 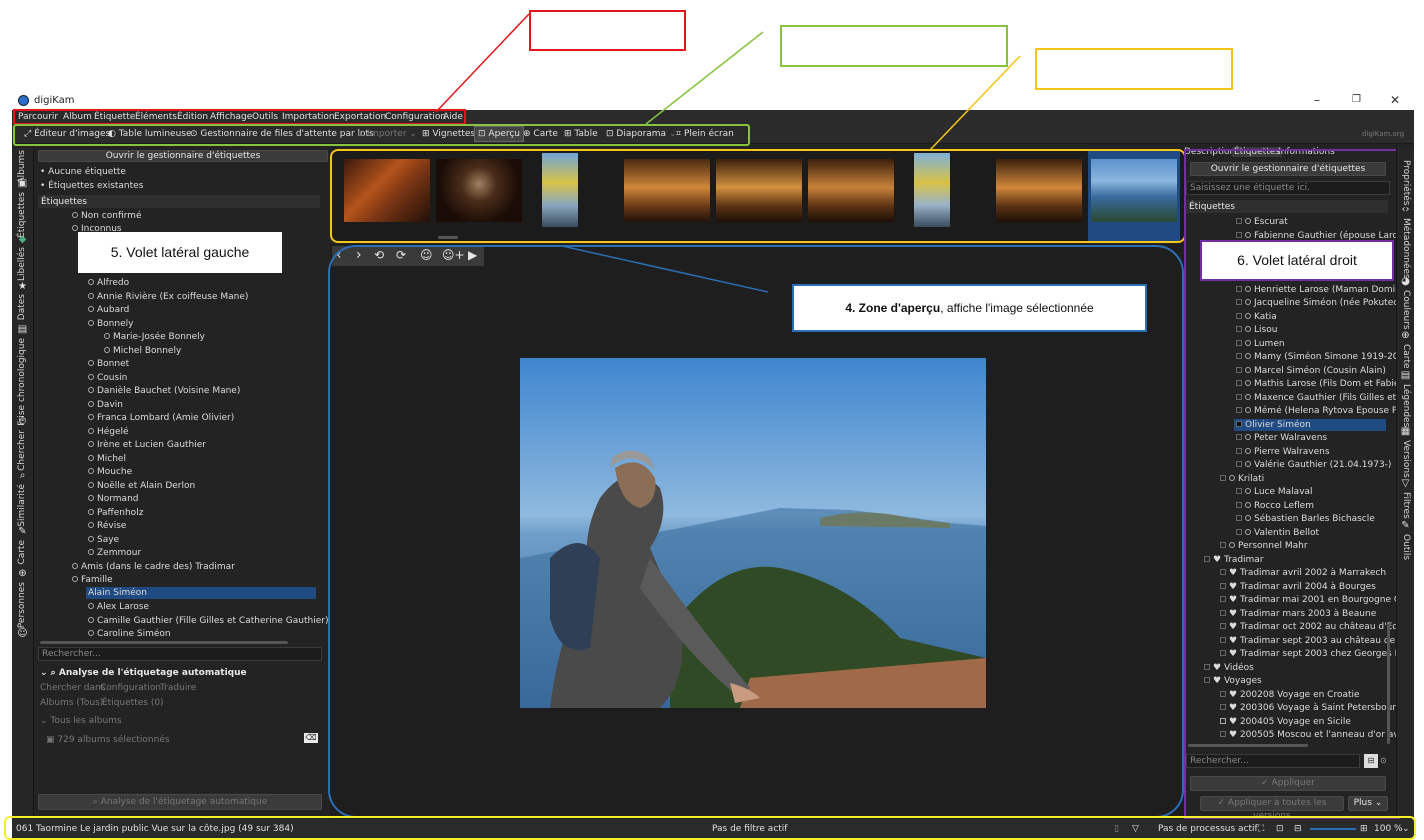 What do you see at coordinates (106, 216) in the screenshot?
I see `tree-item: Non confirmé` at bounding box center [106, 216].